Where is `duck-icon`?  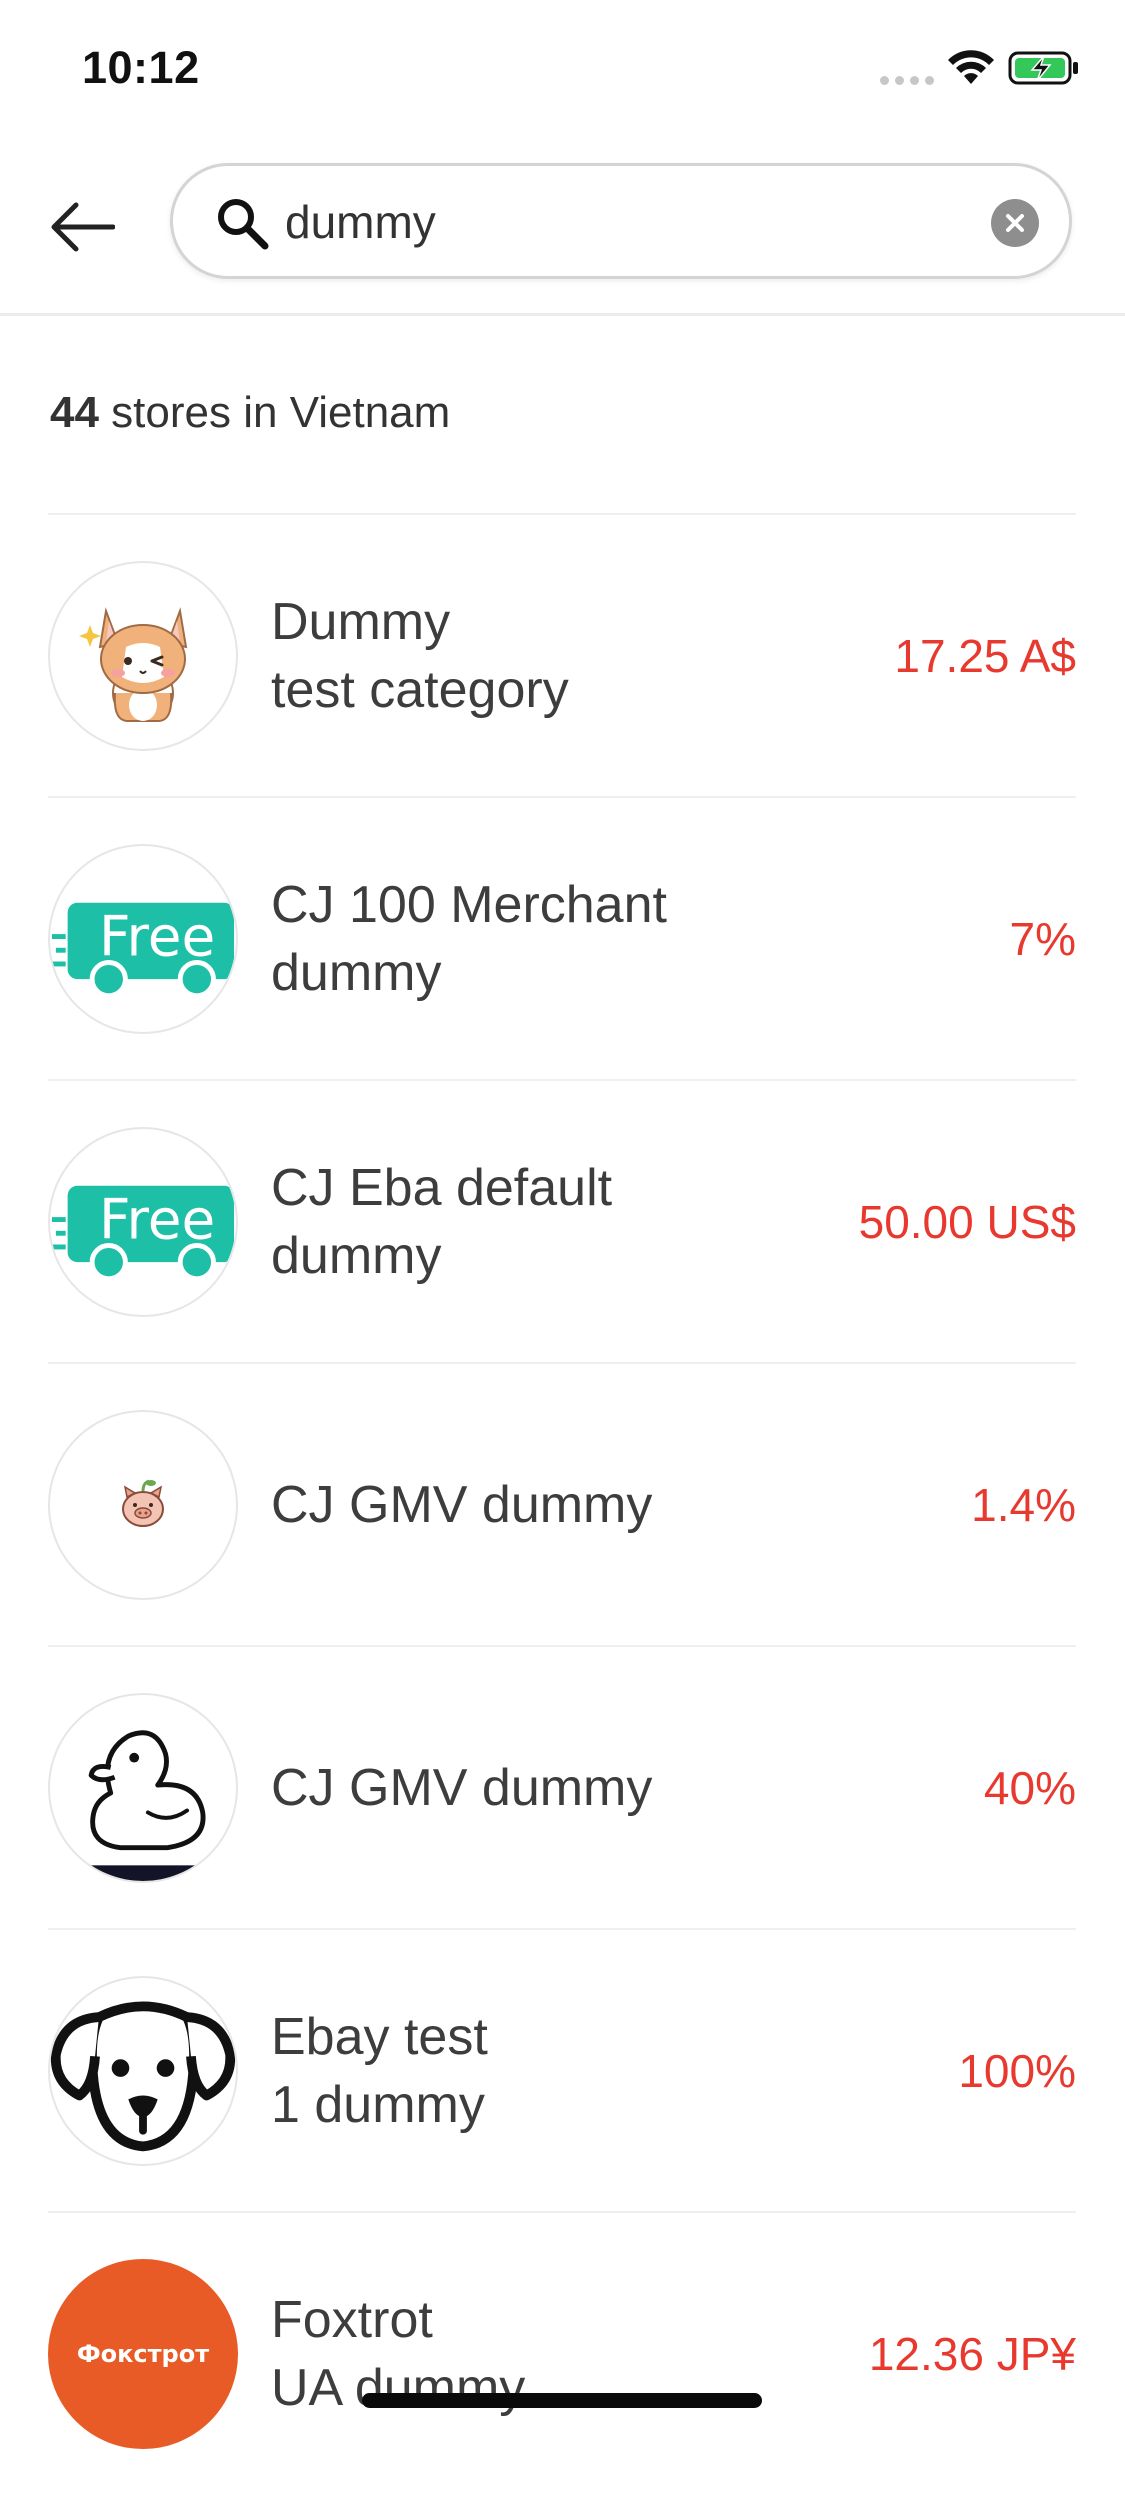
duck-icon is located at coordinates (143, 1805).